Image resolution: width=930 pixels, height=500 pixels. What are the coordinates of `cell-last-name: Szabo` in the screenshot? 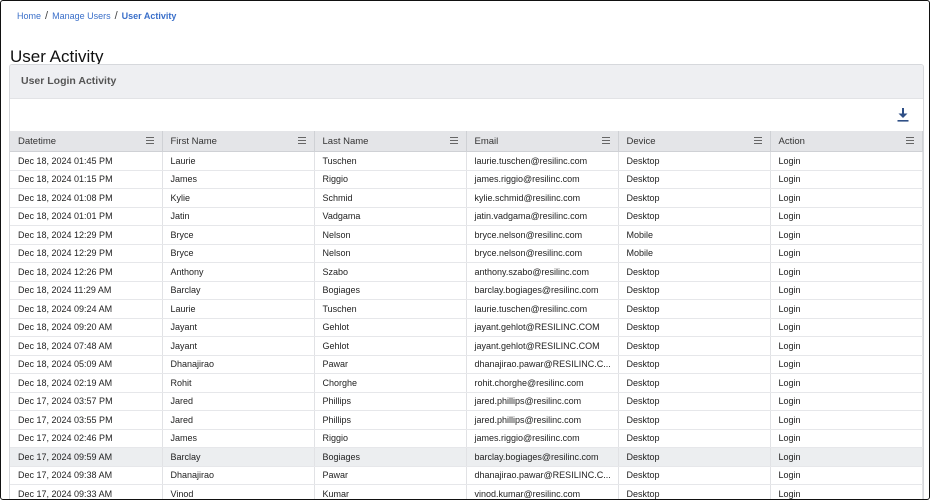 It's located at (390, 272).